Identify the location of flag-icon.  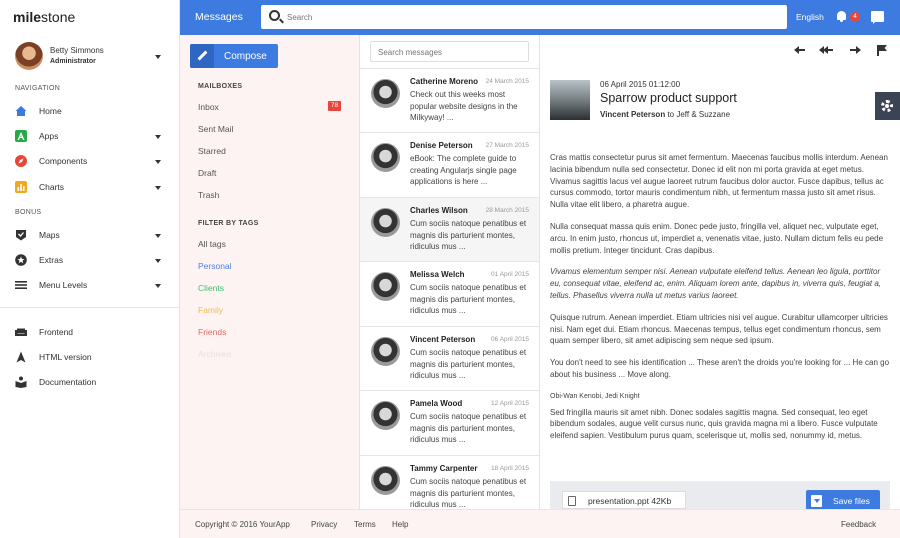
(881, 50).